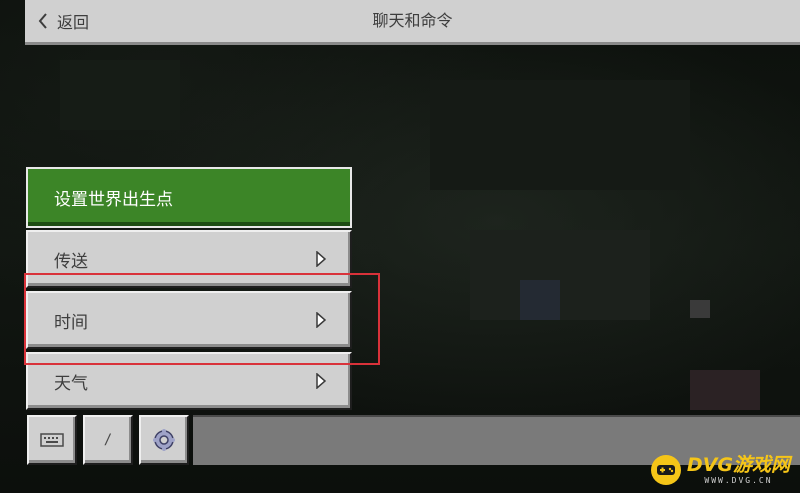 The image size is (800, 493). I want to click on weather-button: 天气, so click(189, 381).